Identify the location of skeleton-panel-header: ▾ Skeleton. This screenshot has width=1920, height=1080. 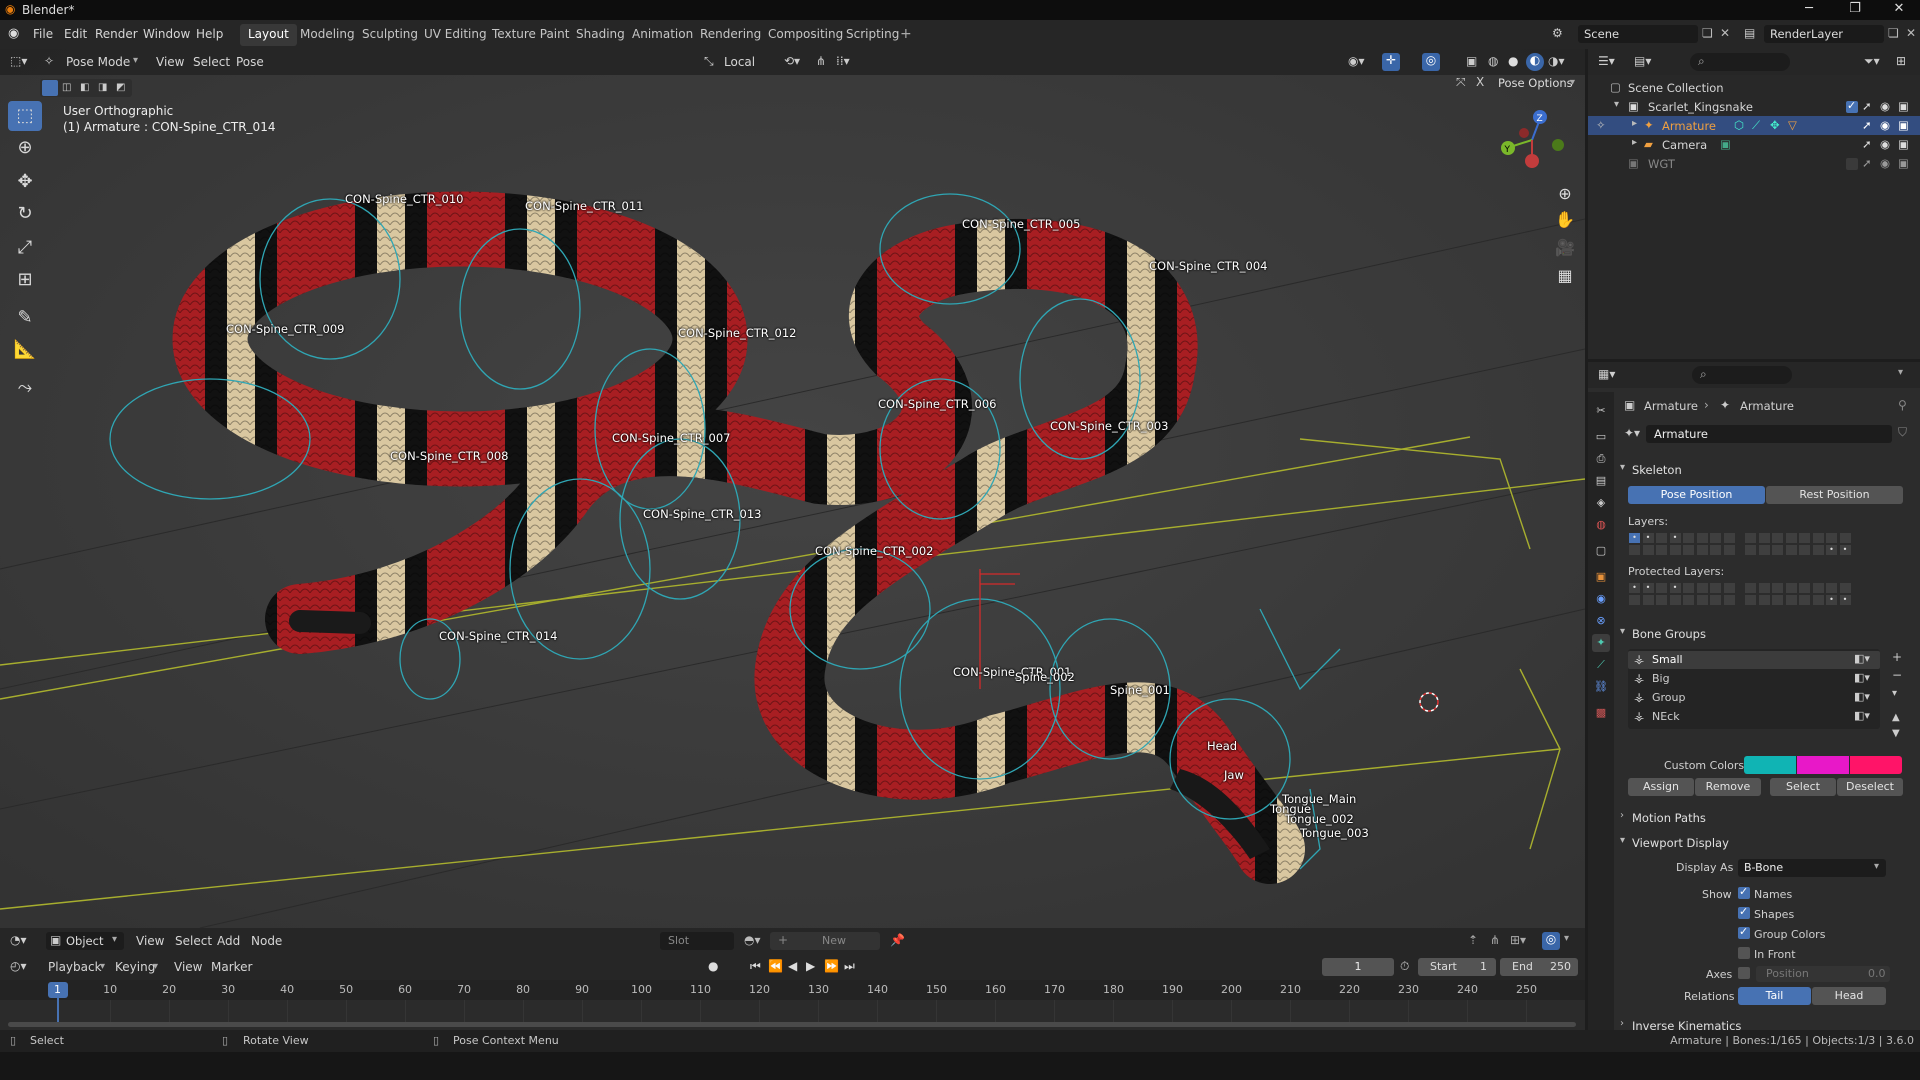
(1768, 470).